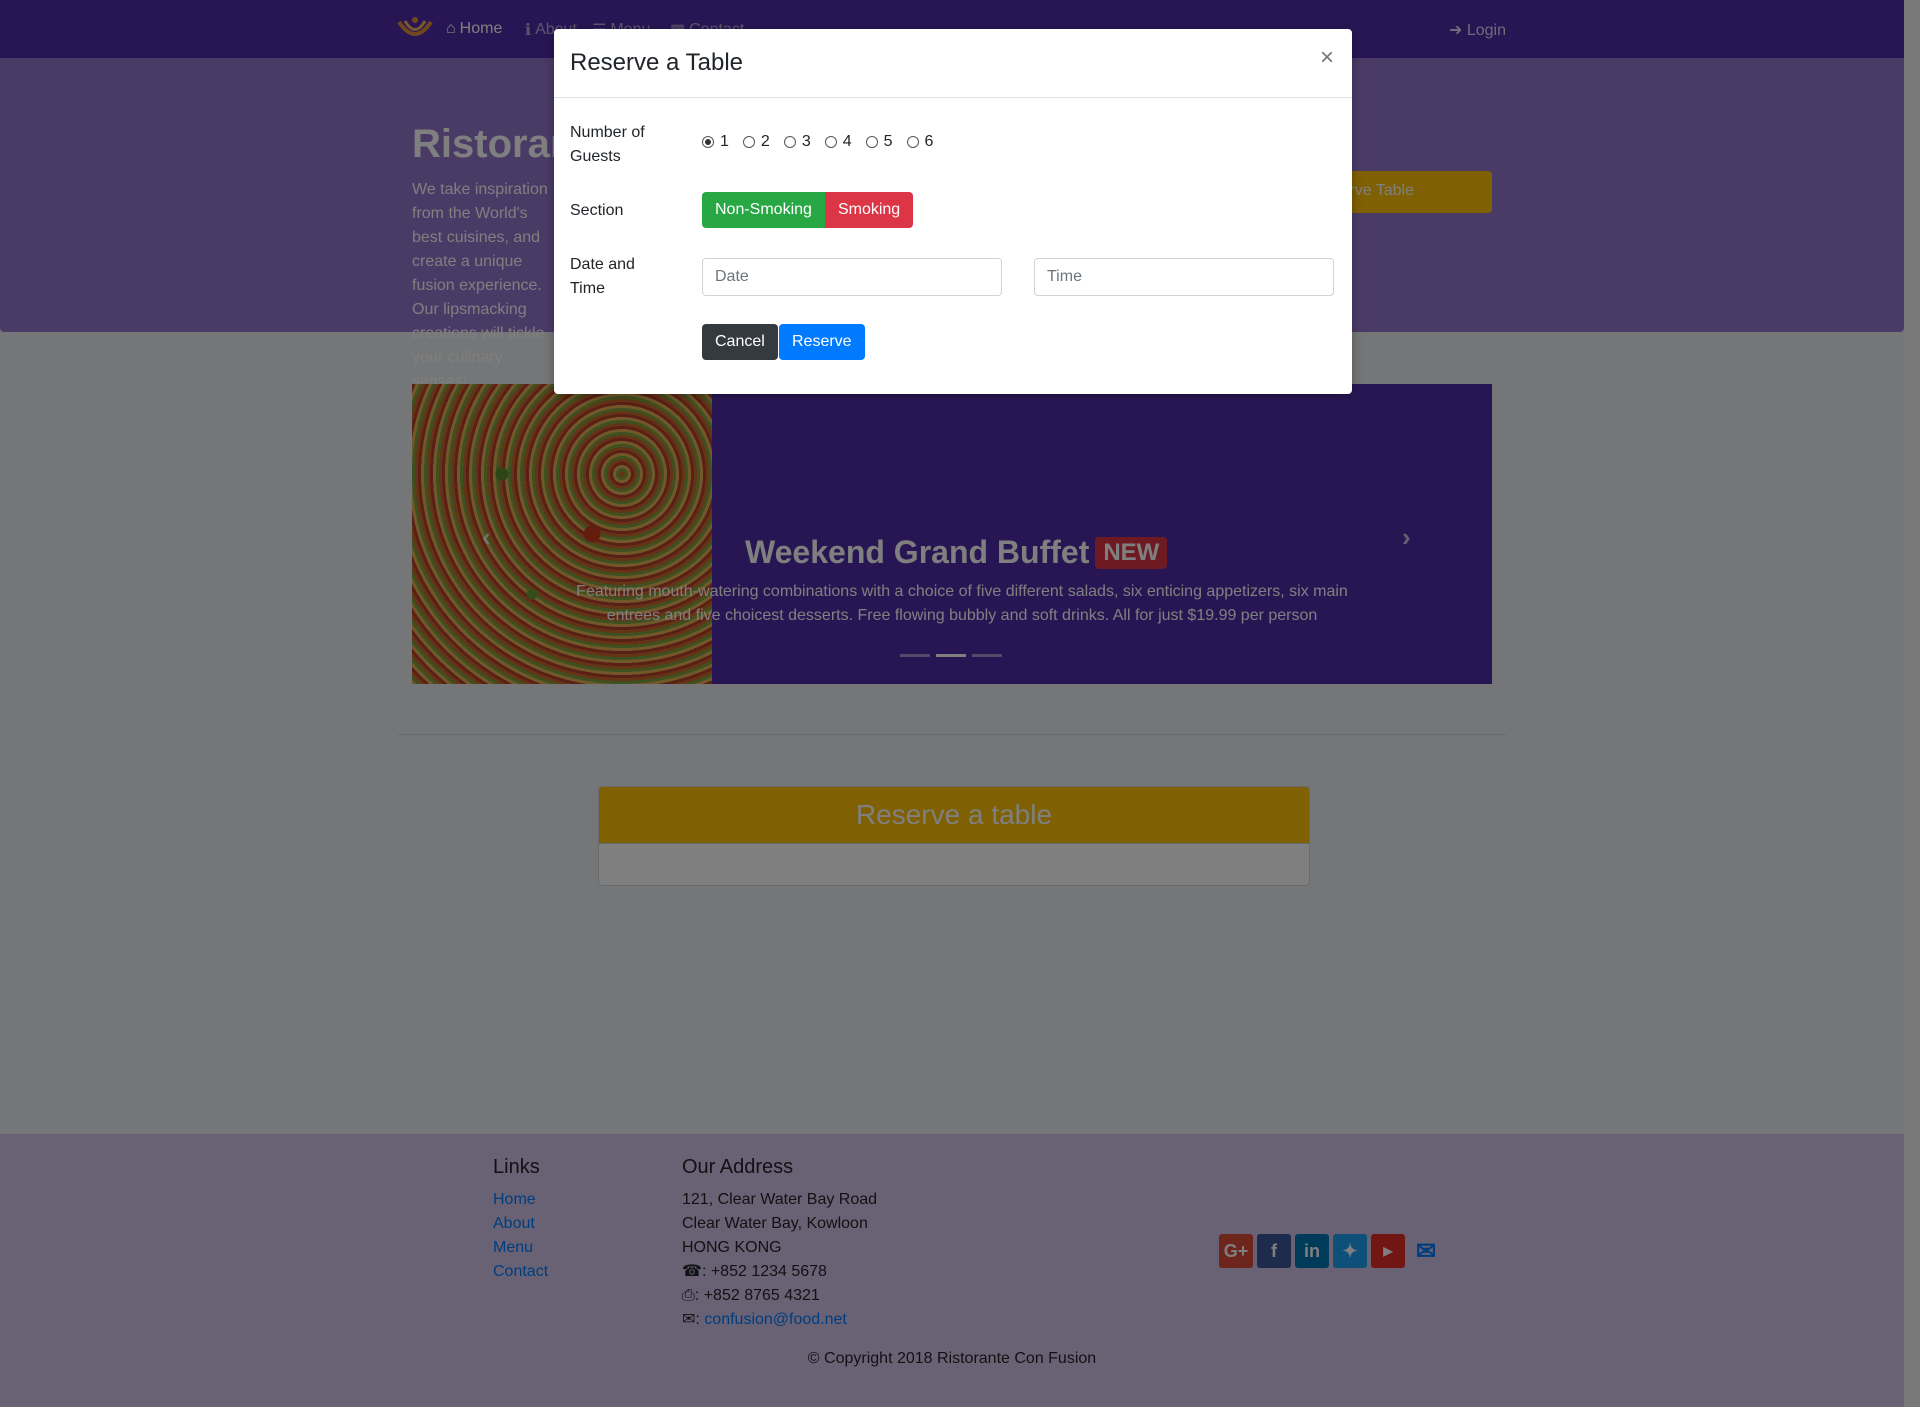 The image size is (1920, 1407). What do you see at coordinates (822, 342) in the screenshot?
I see `reserve-button: Reserve` at bounding box center [822, 342].